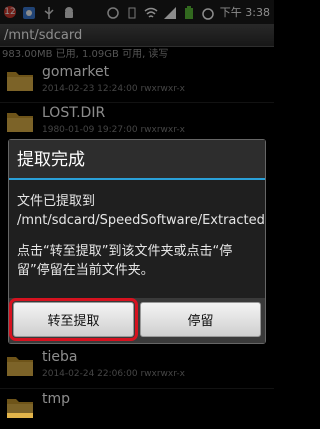  Describe the element at coordinates (73, 319) in the screenshot. I see `goto-extracted-button: 转至提取` at that location.